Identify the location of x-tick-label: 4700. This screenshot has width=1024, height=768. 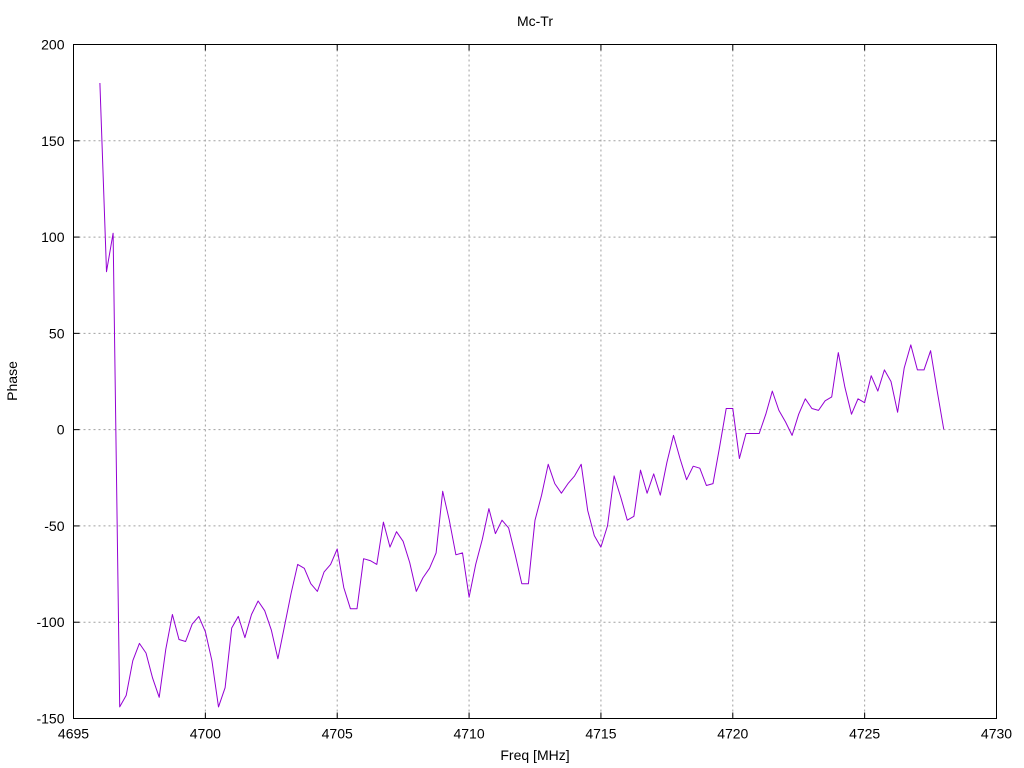
(205, 734).